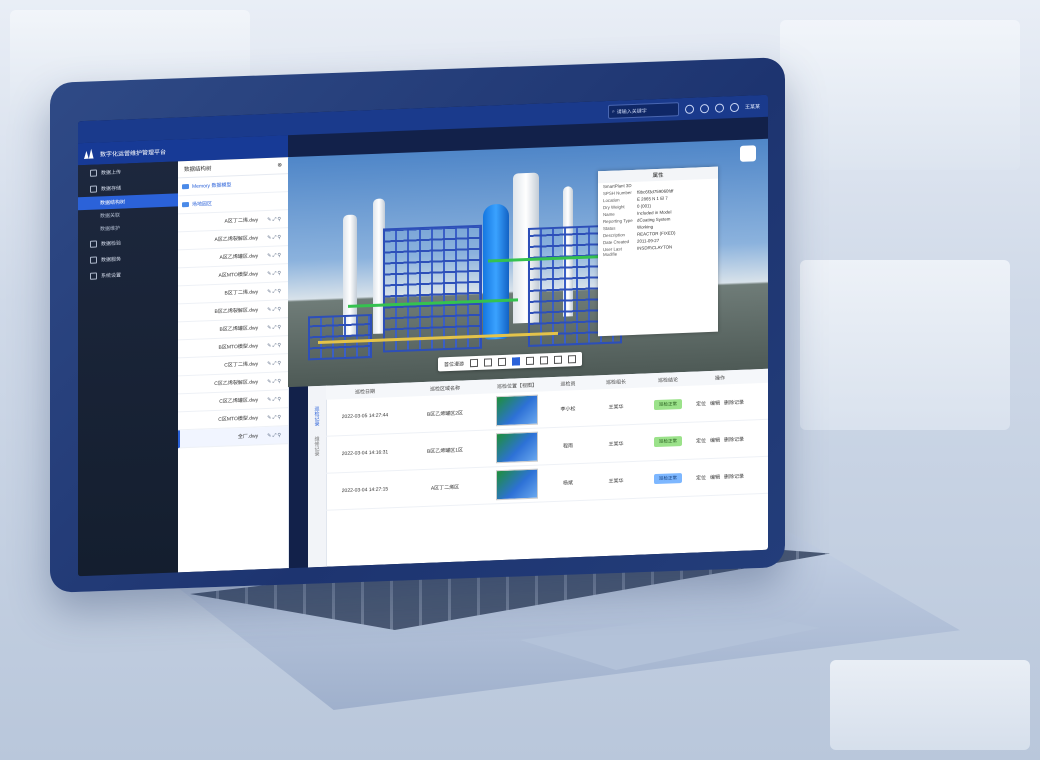  What do you see at coordinates (241, 365) in the screenshot?
I see `file-name: C区丁二烯.dwy` at bounding box center [241, 365].